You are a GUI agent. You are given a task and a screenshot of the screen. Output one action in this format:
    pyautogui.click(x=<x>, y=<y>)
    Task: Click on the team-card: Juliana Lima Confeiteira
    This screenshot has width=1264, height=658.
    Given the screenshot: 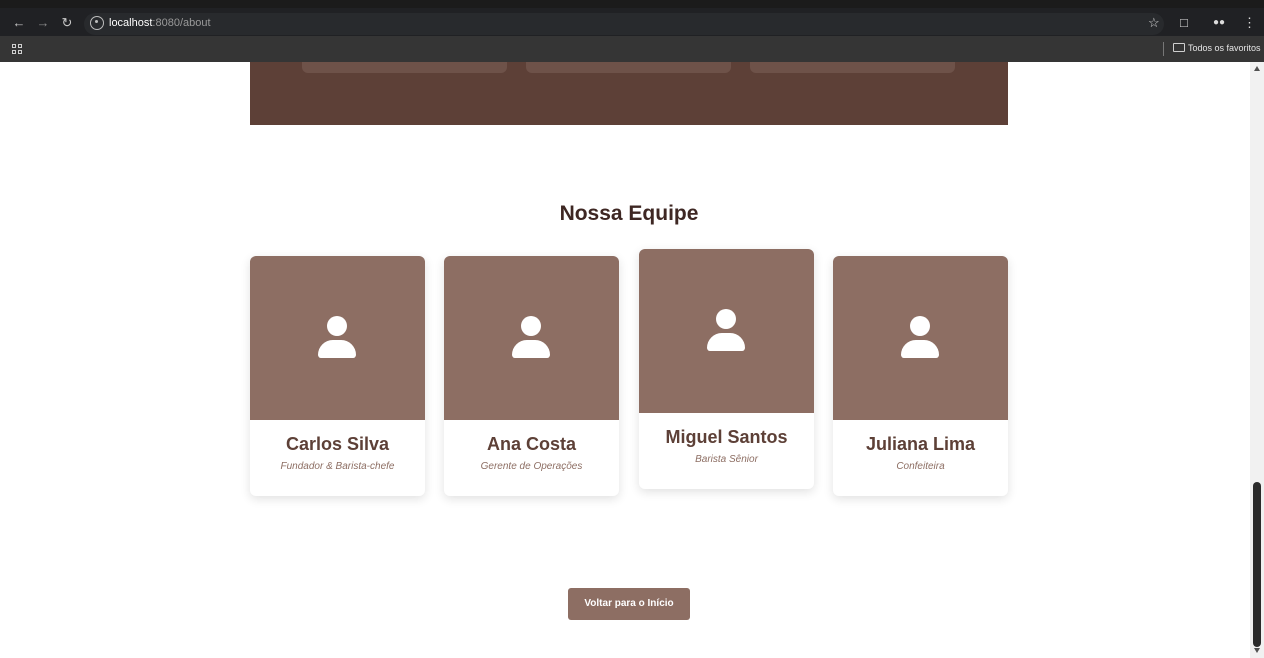 What is the action you would take?
    pyautogui.click(x=920, y=376)
    